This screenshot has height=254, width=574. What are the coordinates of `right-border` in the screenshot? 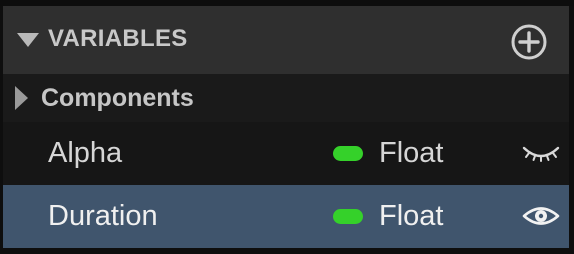 It's located at (571, 130).